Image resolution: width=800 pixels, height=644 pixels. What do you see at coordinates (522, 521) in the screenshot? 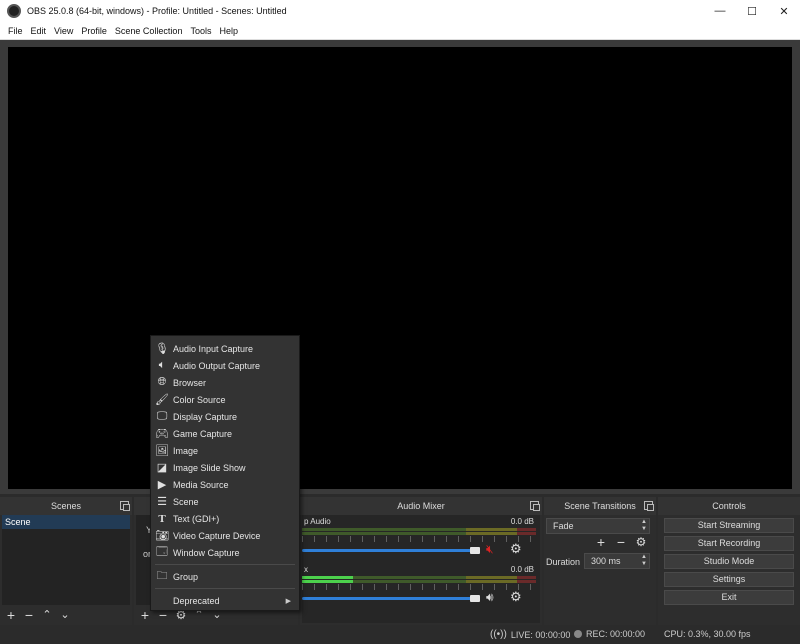
I see `channel-db: 0.0 dB` at bounding box center [522, 521].